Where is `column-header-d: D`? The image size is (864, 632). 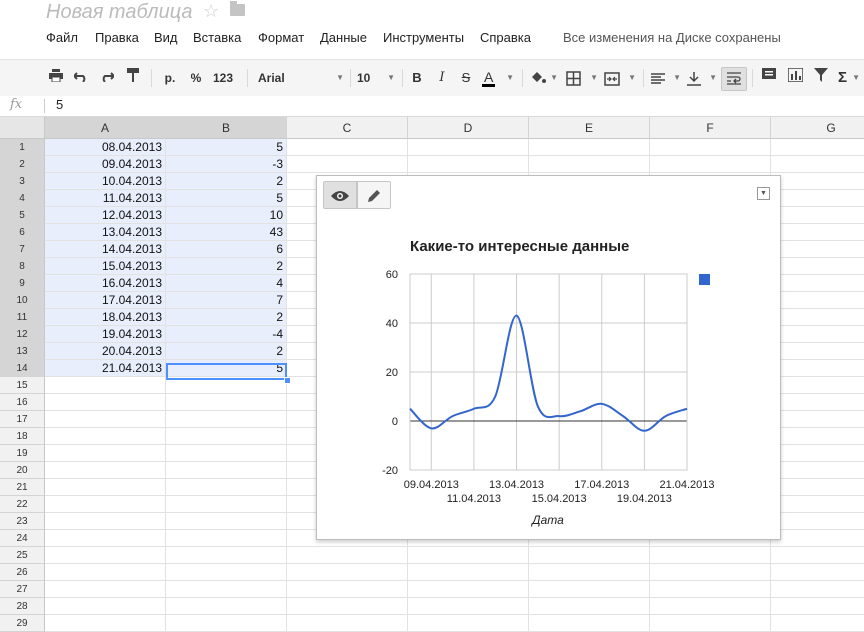
column-header-d: D is located at coordinates (468, 128).